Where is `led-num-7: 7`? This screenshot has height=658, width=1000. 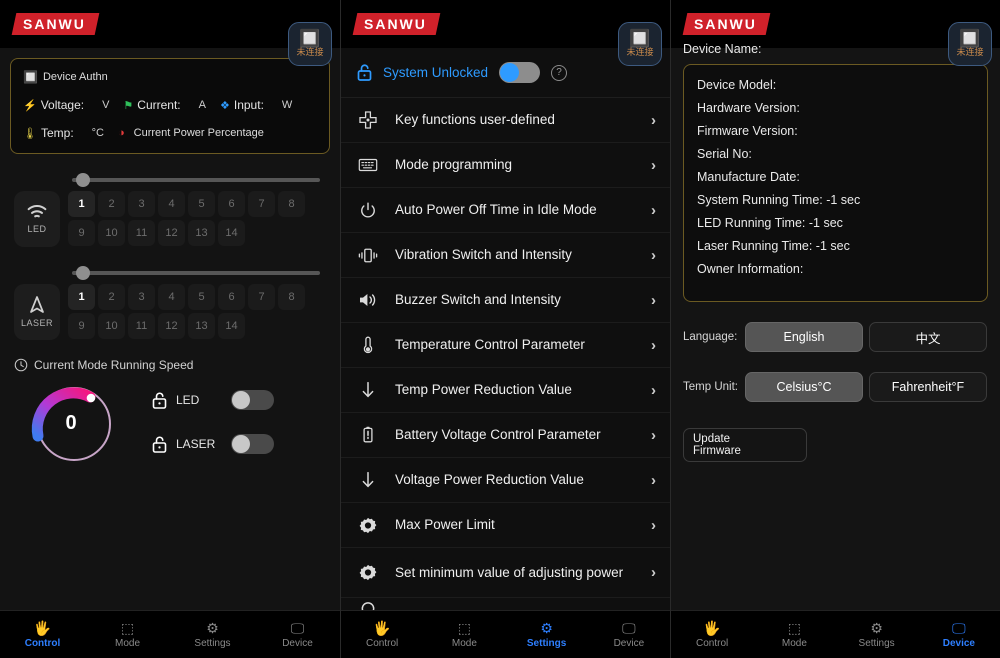 led-num-7: 7 is located at coordinates (261, 204).